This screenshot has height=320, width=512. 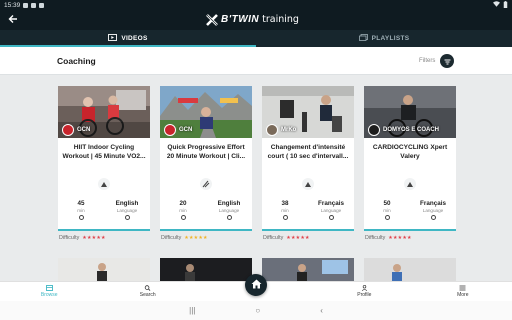 I want to click on system-nav-bar: ||| ○ ‹, so click(x=256, y=310).